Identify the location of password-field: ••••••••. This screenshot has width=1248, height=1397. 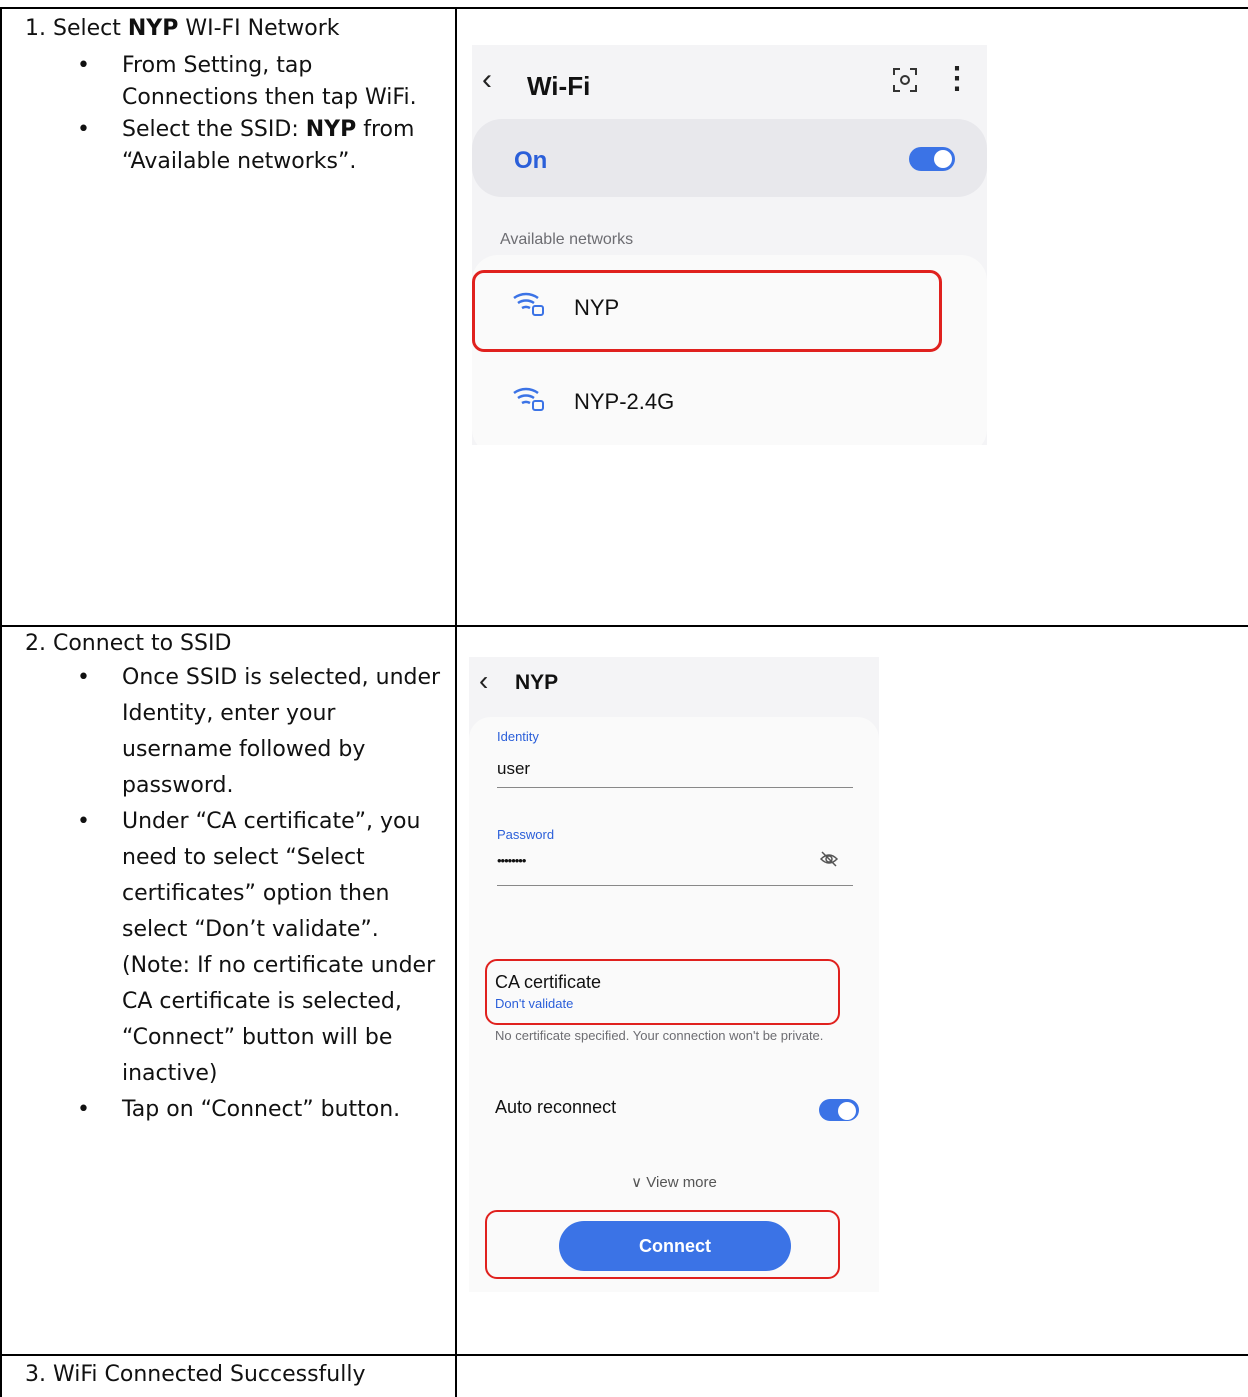
(511, 860).